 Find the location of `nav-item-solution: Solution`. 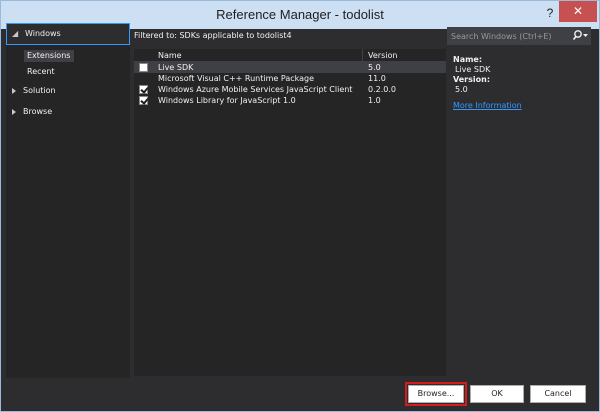

nav-item-solution: Solution is located at coordinates (68, 93).